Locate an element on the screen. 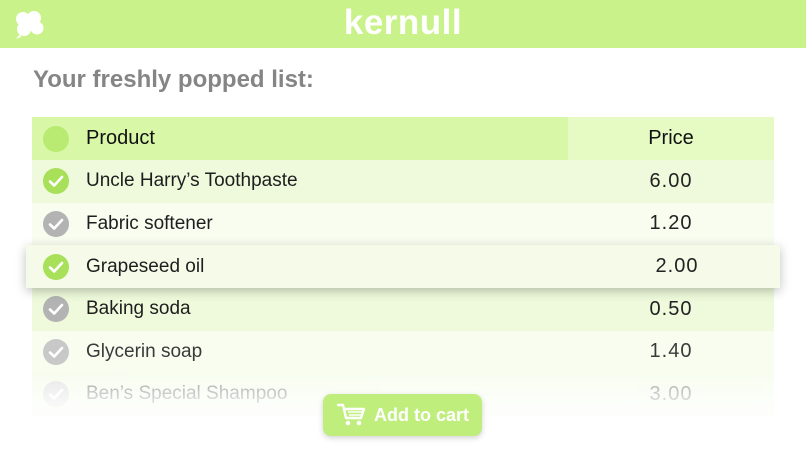 This screenshot has height=453, width=806. table-row: Glycerin soap 1.40 is located at coordinates (403, 351).